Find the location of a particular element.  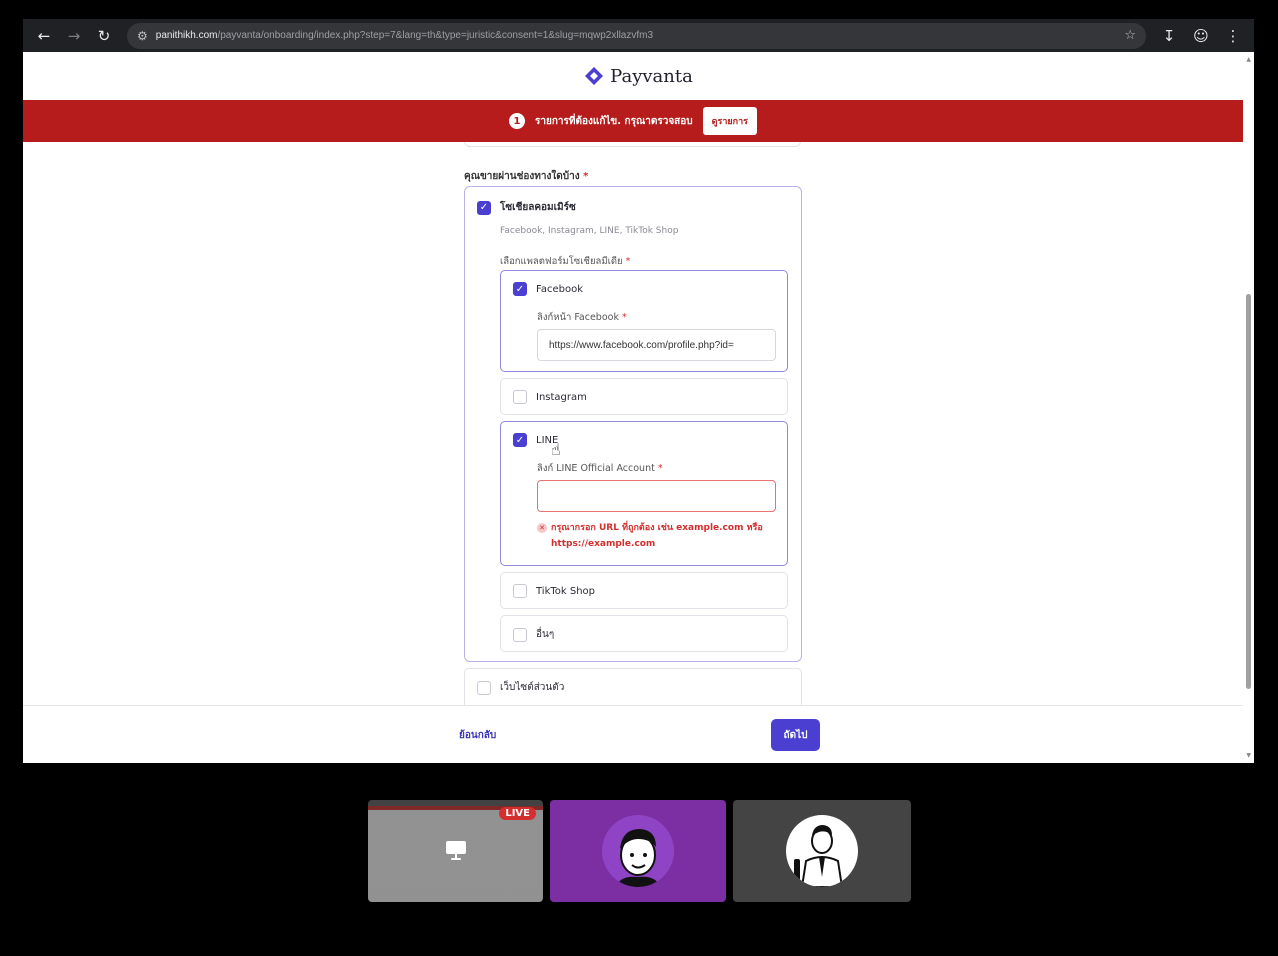

site-settings-icon: ⚙ is located at coordinates (142, 36).